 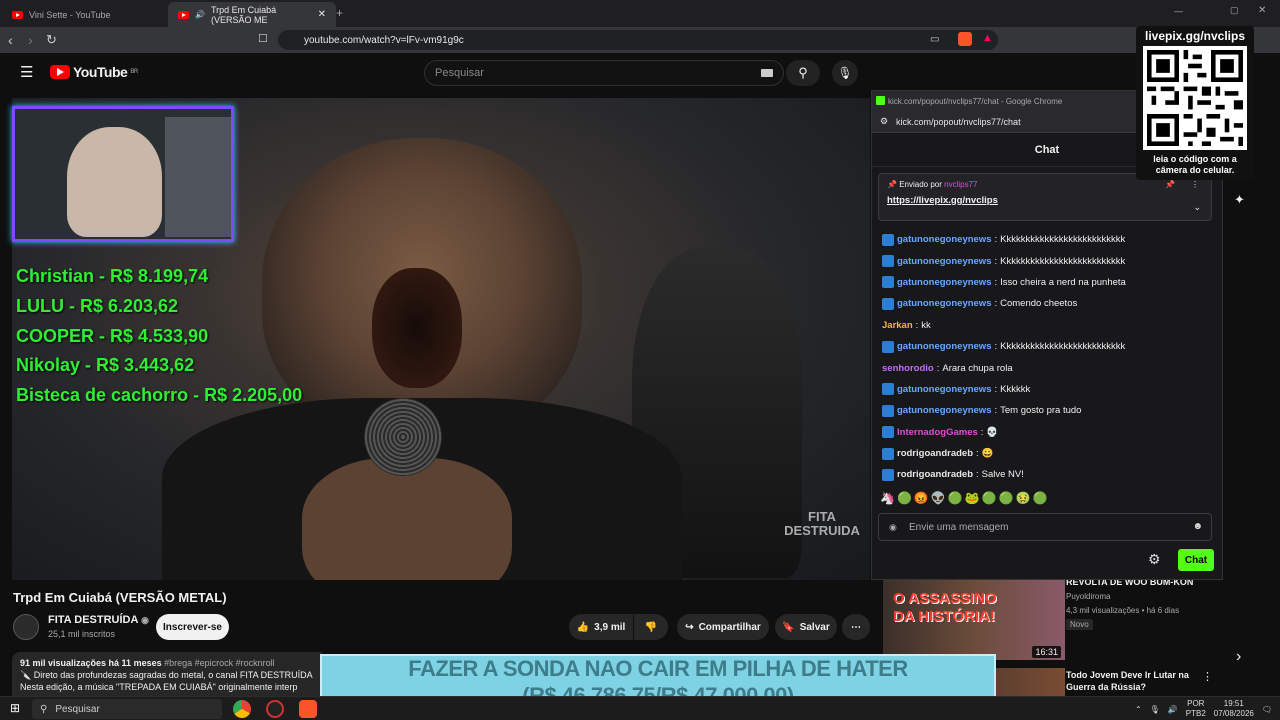 I want to click on tray-mic-icon: 🎙, so click(x=1155, y=709).